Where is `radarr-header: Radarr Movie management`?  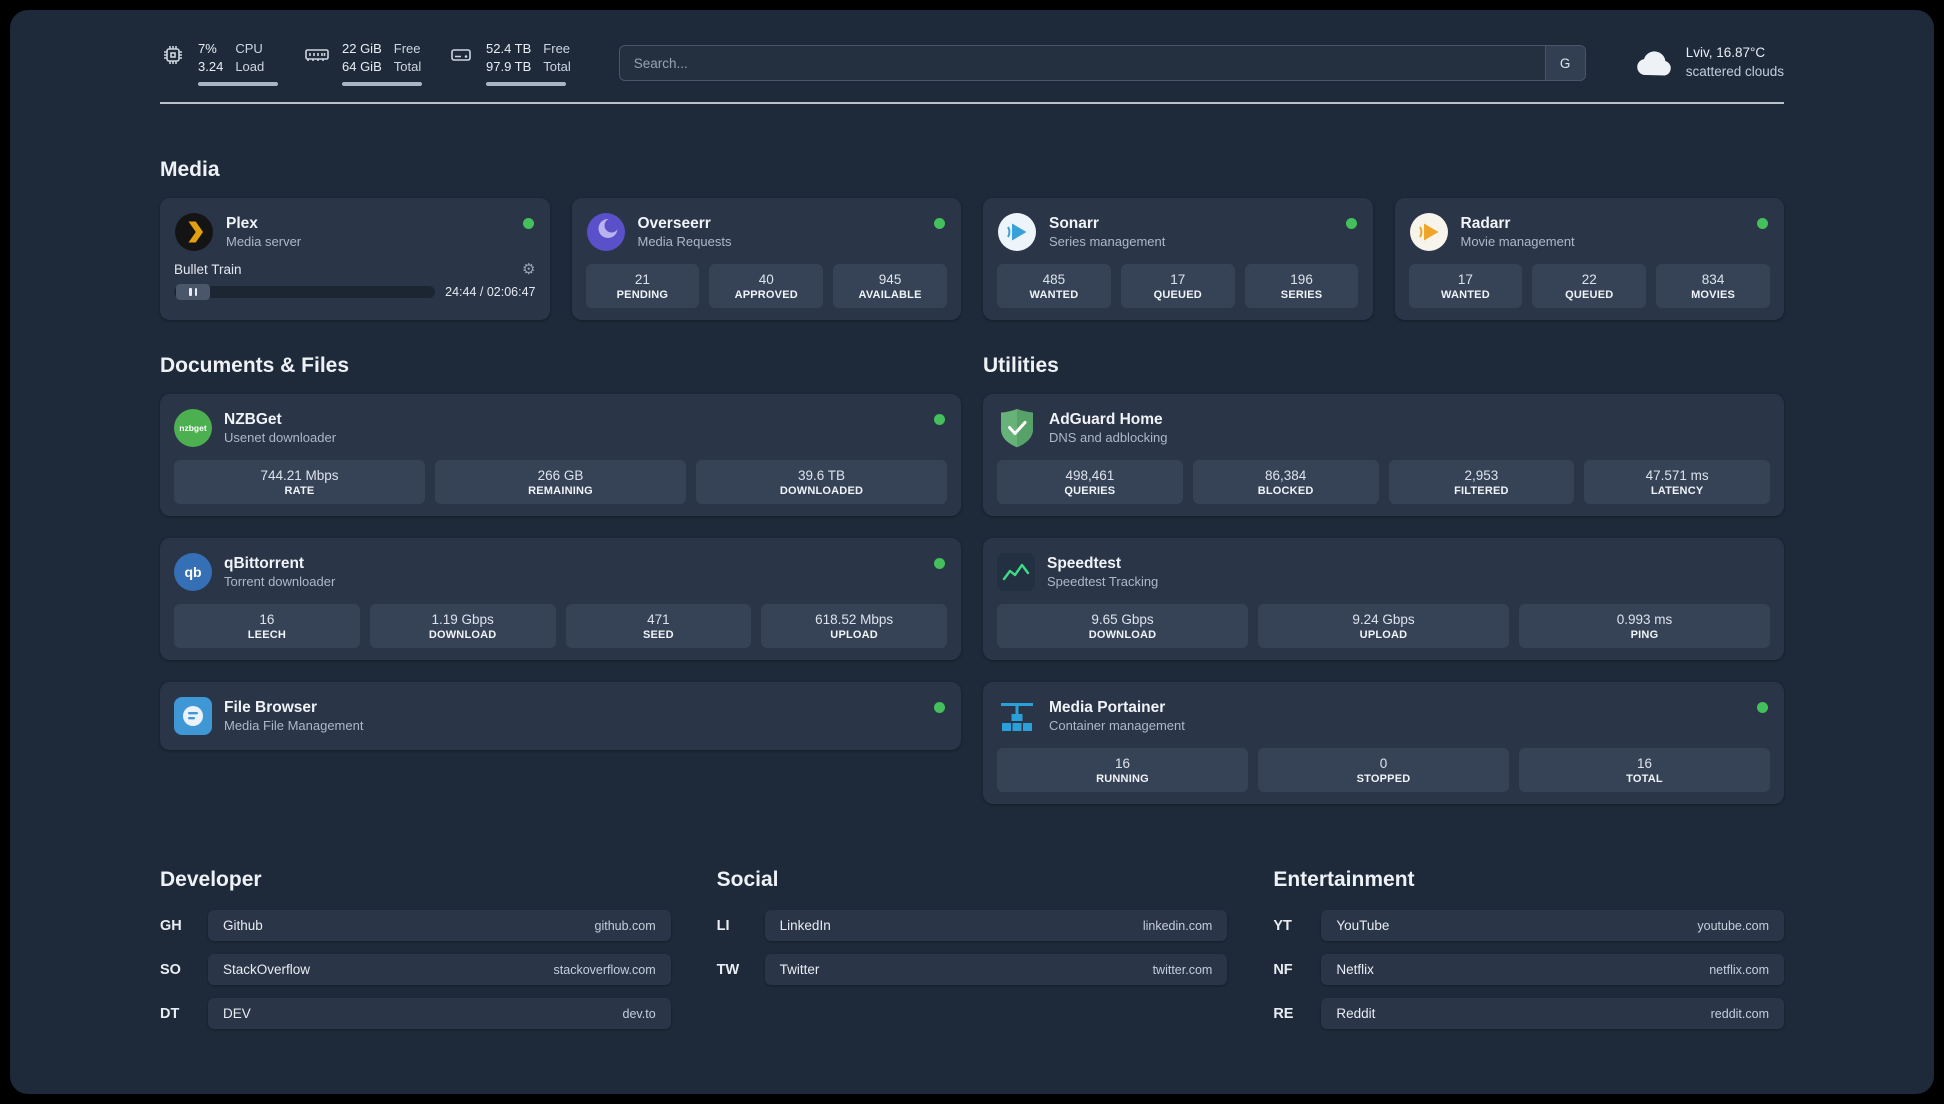
radarr-header: Radarr Movie management is located at coordinates (1590, 232).